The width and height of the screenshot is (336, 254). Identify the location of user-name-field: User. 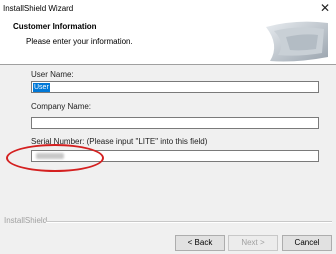
(175, 87).